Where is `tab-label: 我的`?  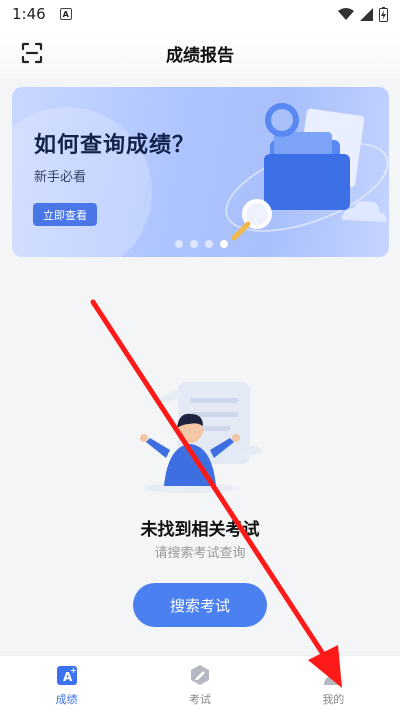
tab-label: 我的 is located at coordinates (333, 699).